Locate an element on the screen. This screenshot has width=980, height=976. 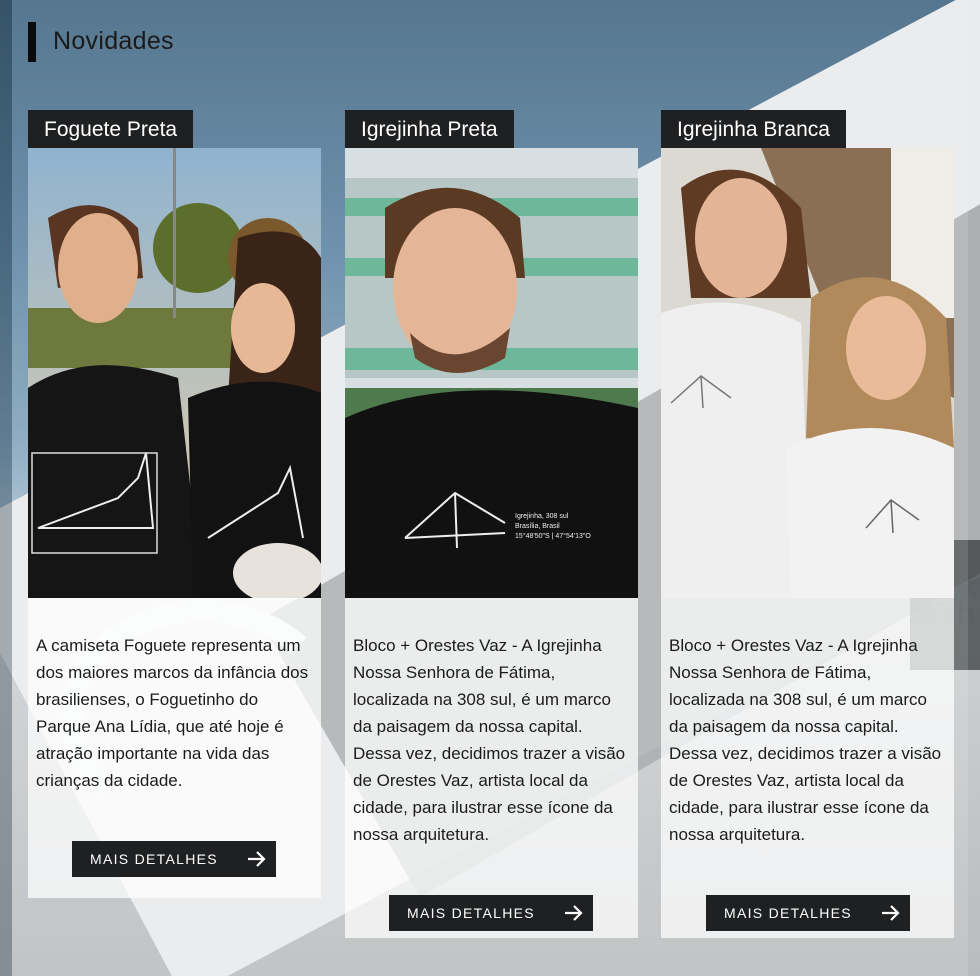
product-card-igrejinha-branca: Igrejinha Branca is located at coordinates (807, 354).